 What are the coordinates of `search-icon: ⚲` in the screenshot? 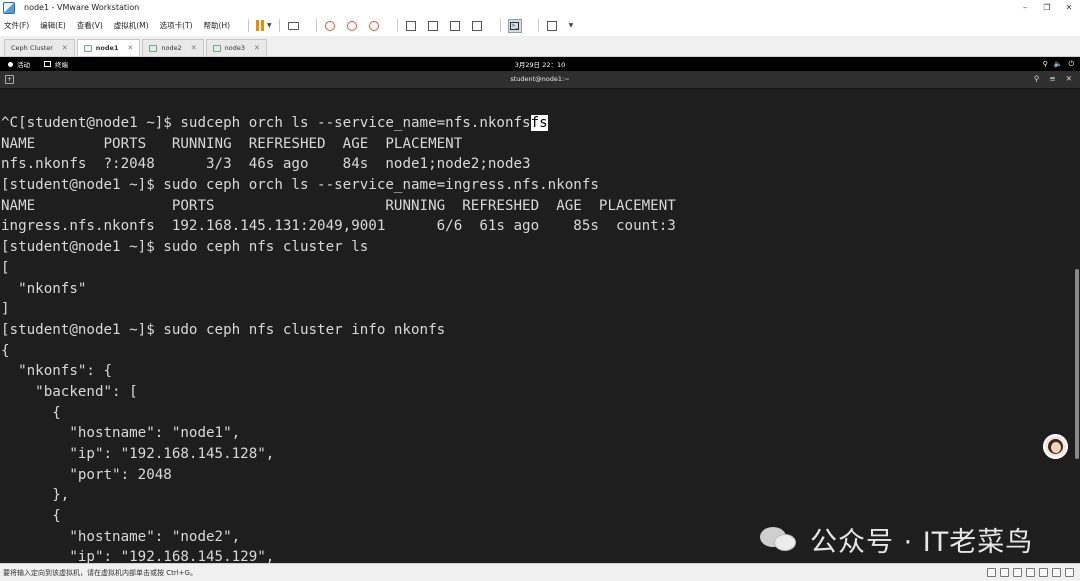 It's located at (1037, 78).